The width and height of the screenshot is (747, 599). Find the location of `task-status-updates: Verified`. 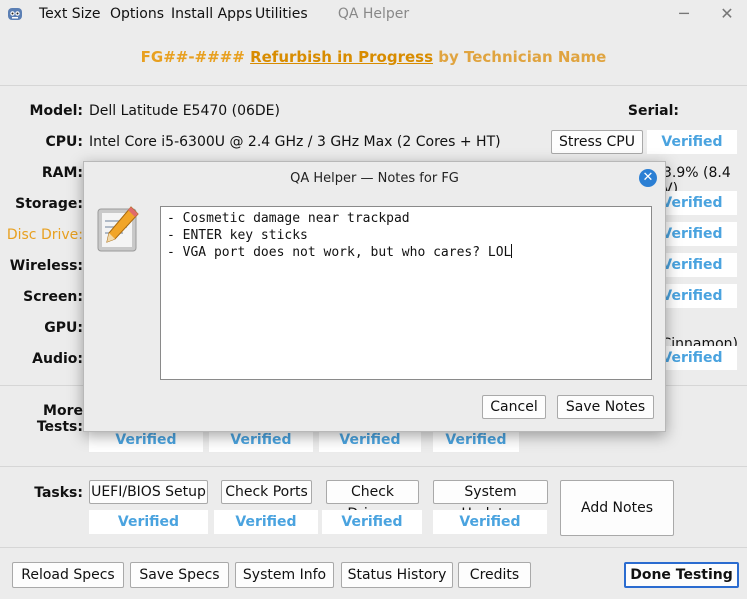

task-status-updates: Verified is located at coordinates (490, 522).